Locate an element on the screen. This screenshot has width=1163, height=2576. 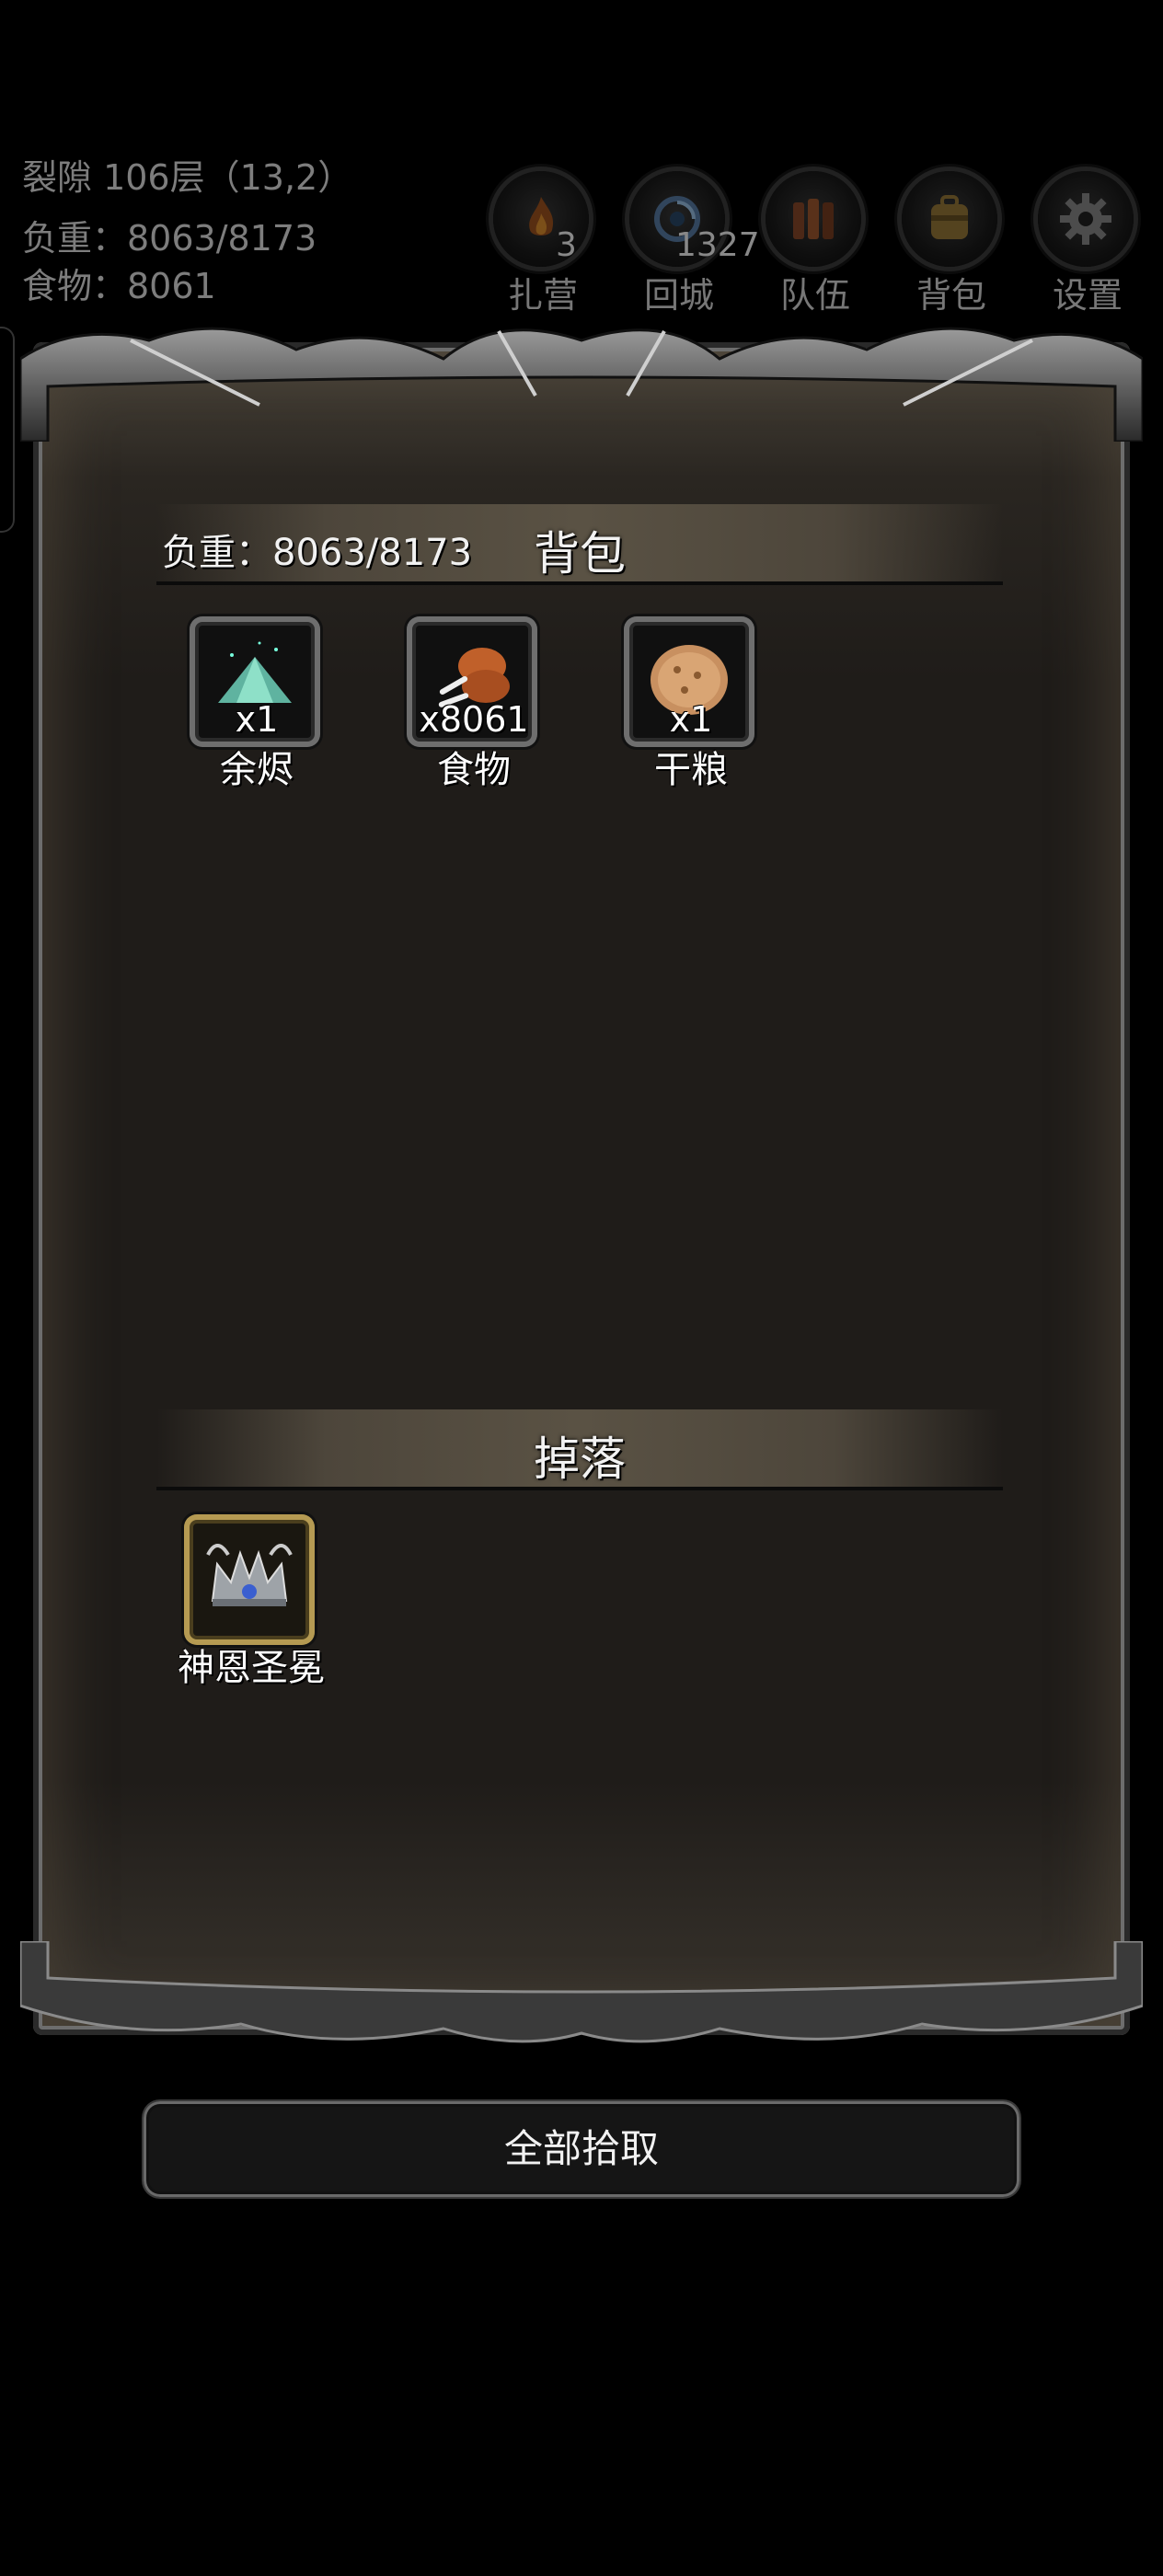
pick-all-button: 全部拾取 is located at coordinates (581, 2149).